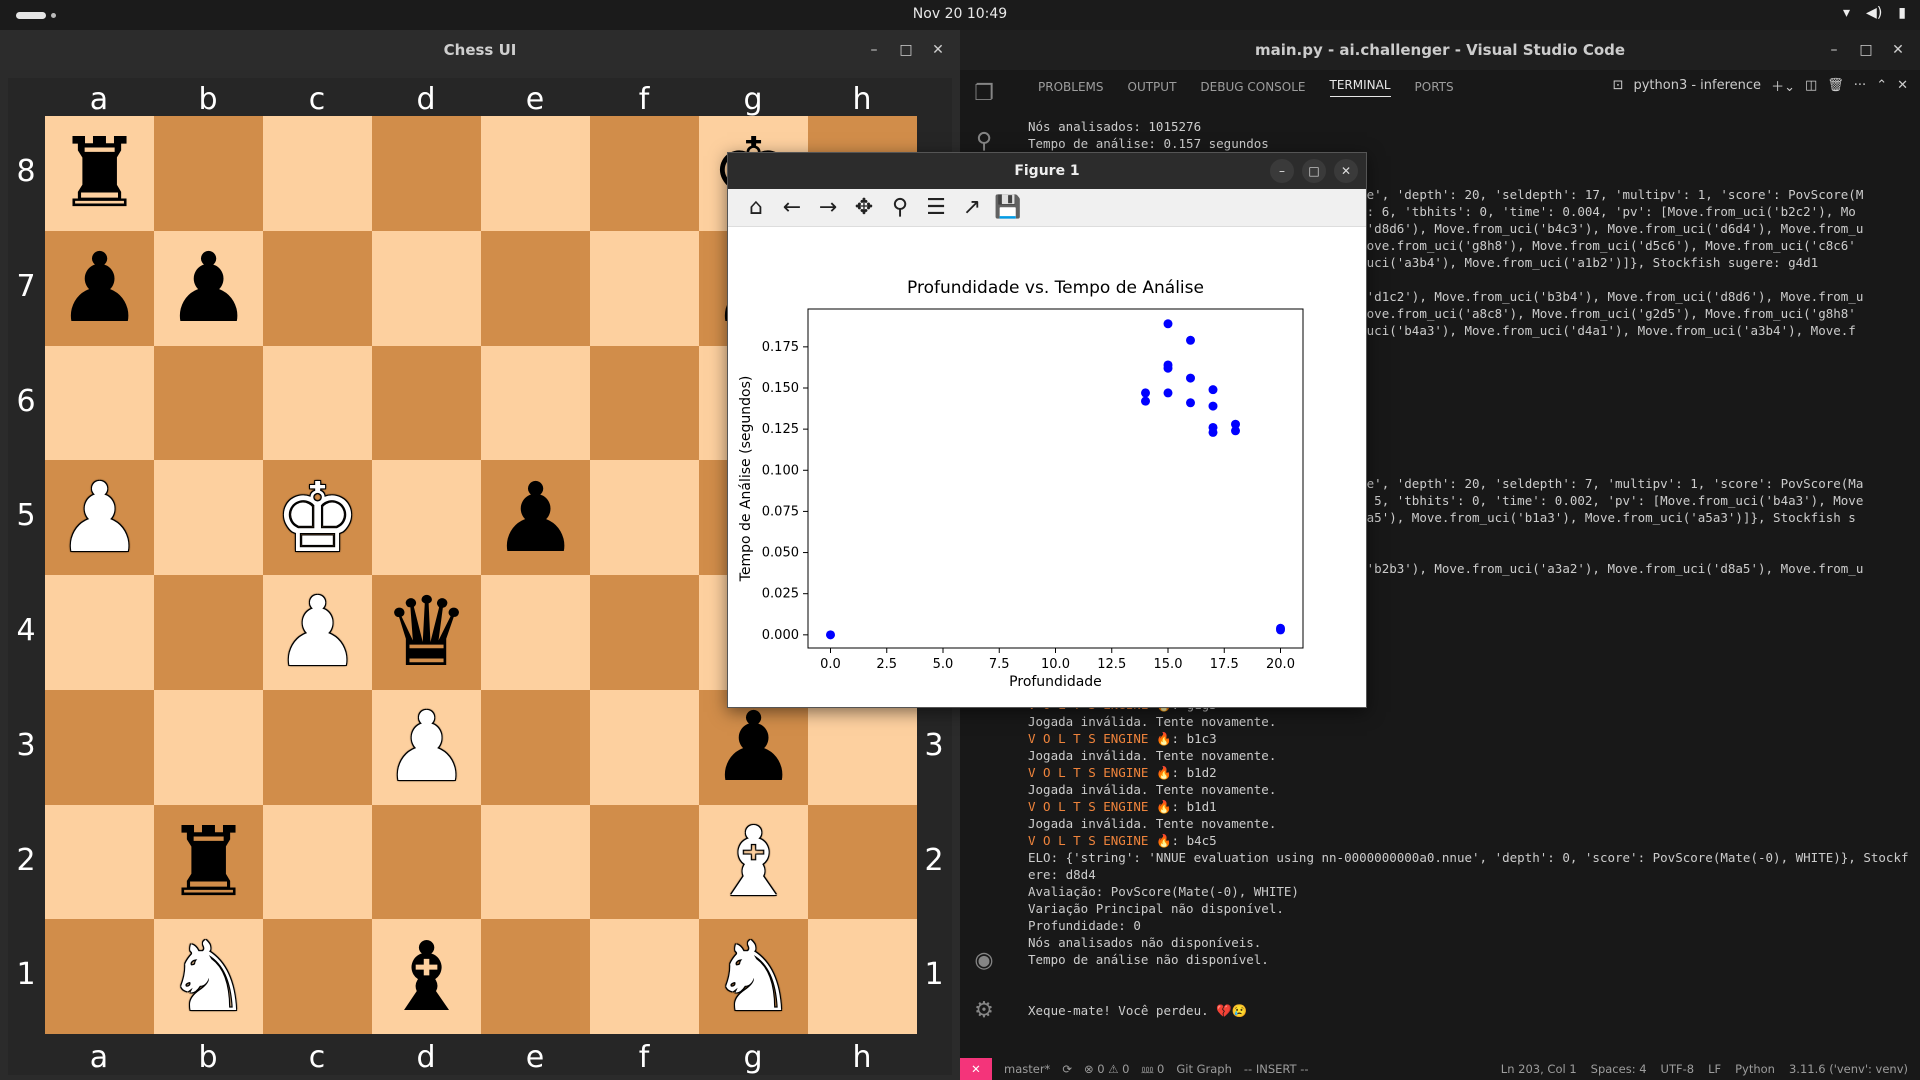 The width and height of the screenshot is (1920, 1080). I want to click on tab-terminal: TERMINAL, so click(1360, 87).